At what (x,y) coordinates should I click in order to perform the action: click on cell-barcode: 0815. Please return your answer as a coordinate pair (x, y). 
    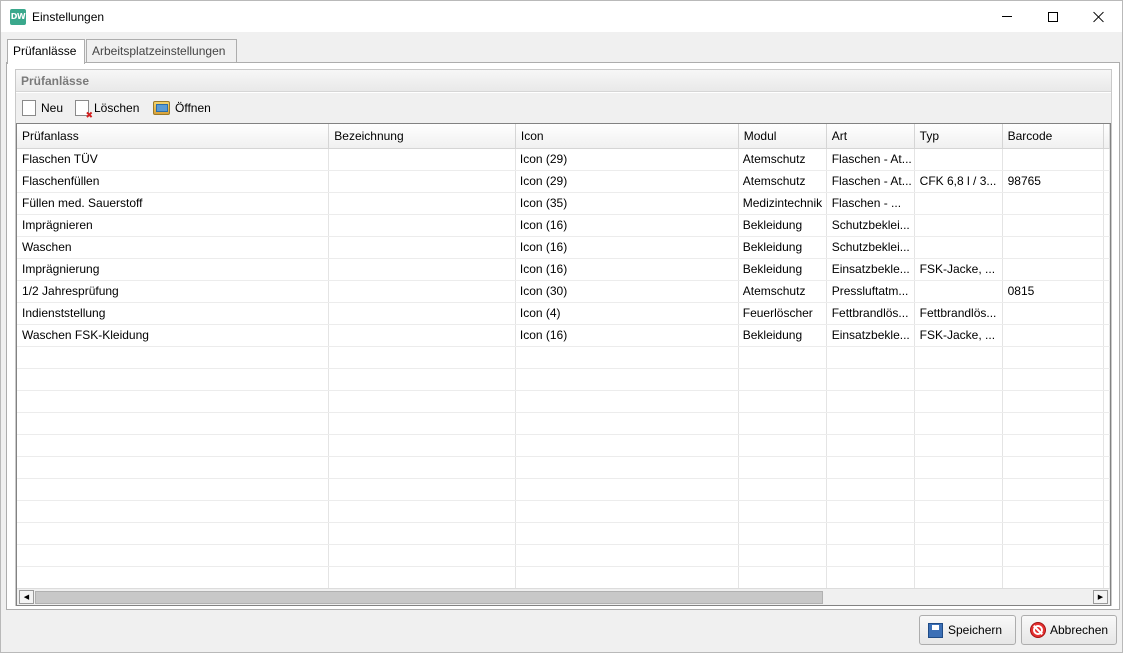
    Looking at the image, I should click on (1053, 291).